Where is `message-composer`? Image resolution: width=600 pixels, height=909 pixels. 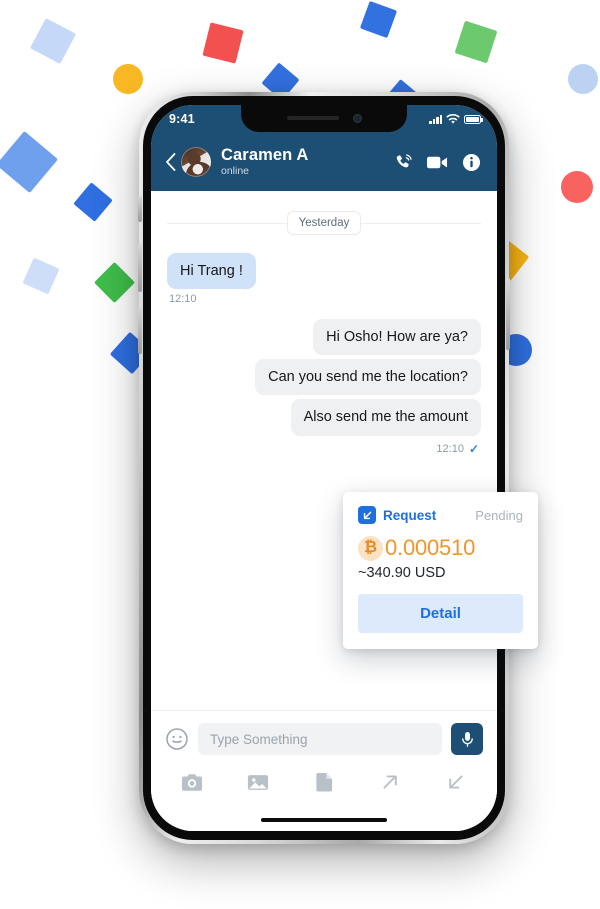 message-composer is located at coordinates (324, 759).